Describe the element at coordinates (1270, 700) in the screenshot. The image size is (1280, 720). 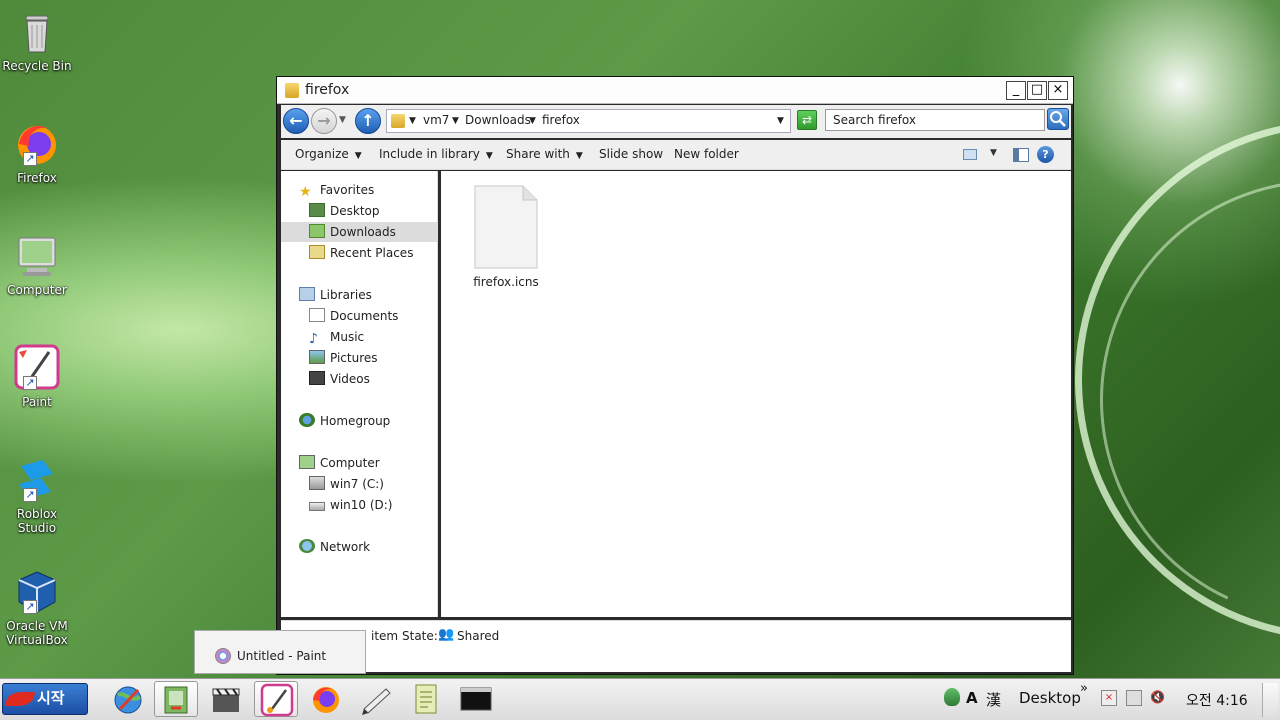
I see `show-desktop-button` at that location.